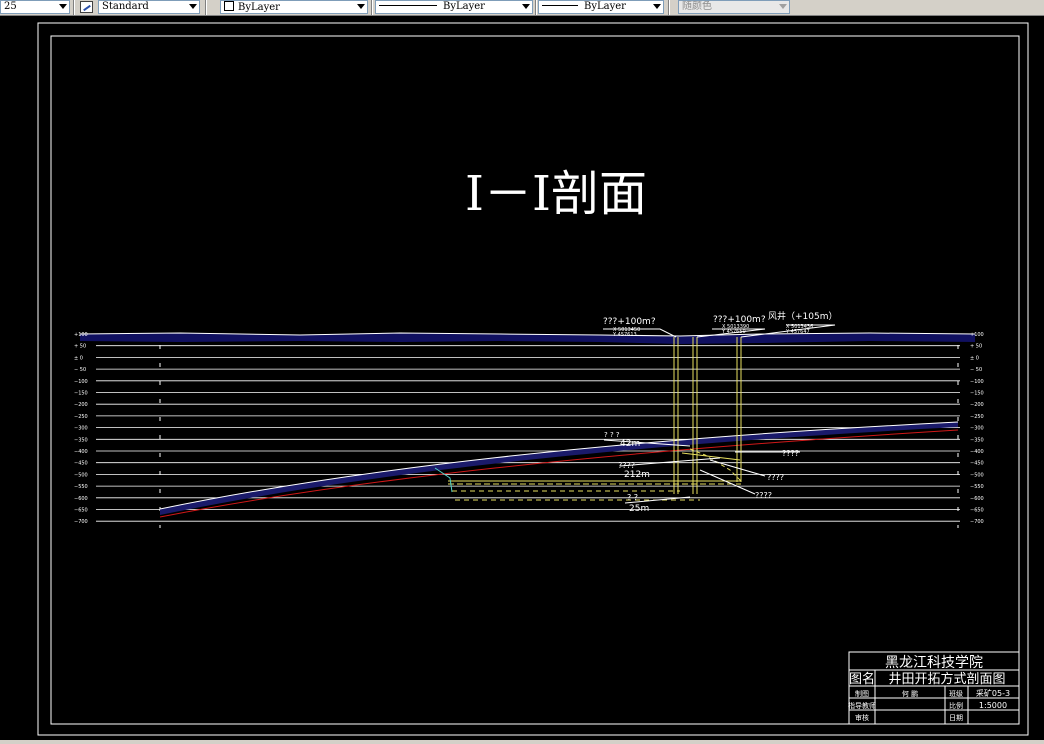 Image resolution: width=1044 pixels, height=744 pixels. I want to click on plot-style-dropdown: 随颜色, so click(734, 7).